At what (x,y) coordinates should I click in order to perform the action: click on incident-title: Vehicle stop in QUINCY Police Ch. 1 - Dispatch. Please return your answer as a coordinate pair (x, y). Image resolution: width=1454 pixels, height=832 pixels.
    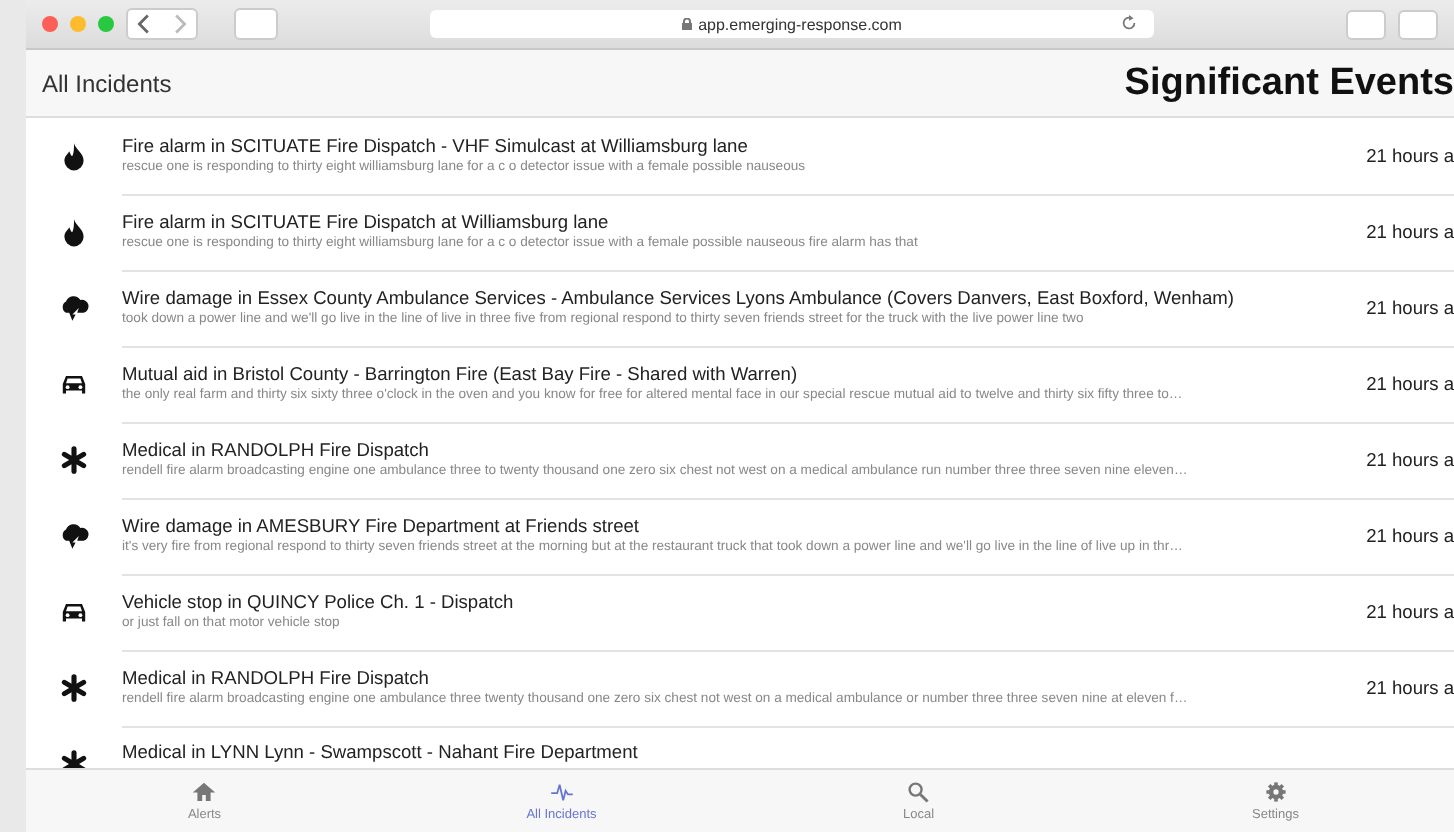
    Looking at the image, I should click on (319, 602).